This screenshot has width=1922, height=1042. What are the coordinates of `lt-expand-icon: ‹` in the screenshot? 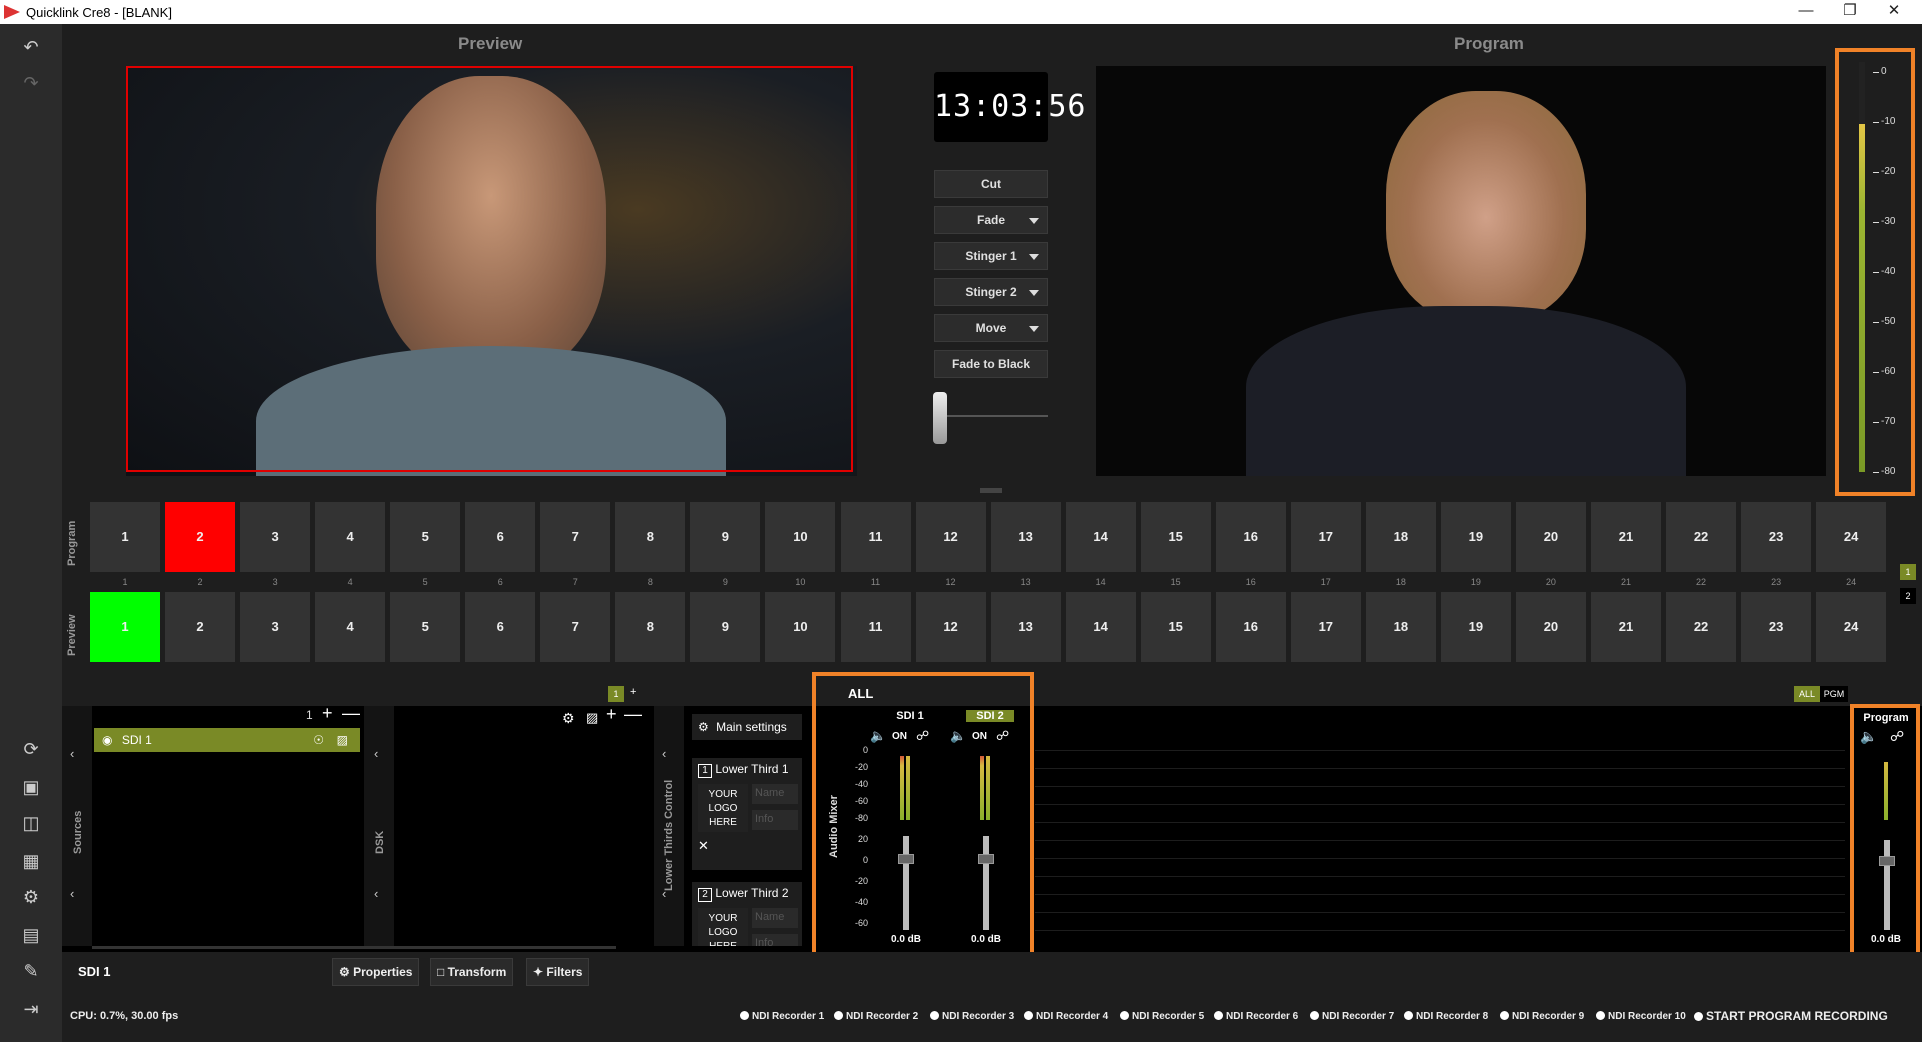 It's located at (664, 753).